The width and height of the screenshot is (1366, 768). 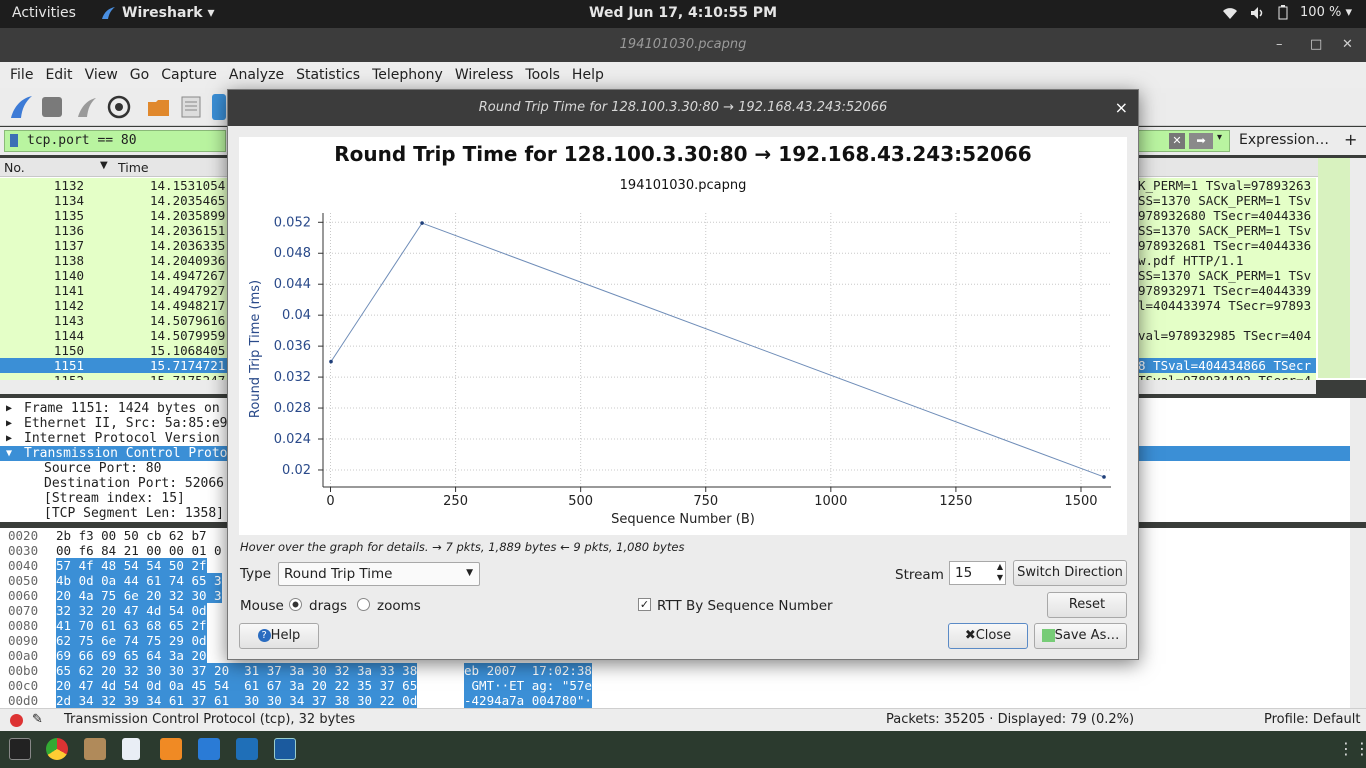 What do you see at coordinates (292, 346) in the screenshot?
I see `y-tick-label: 0.036` at bounding box center [292, 346].